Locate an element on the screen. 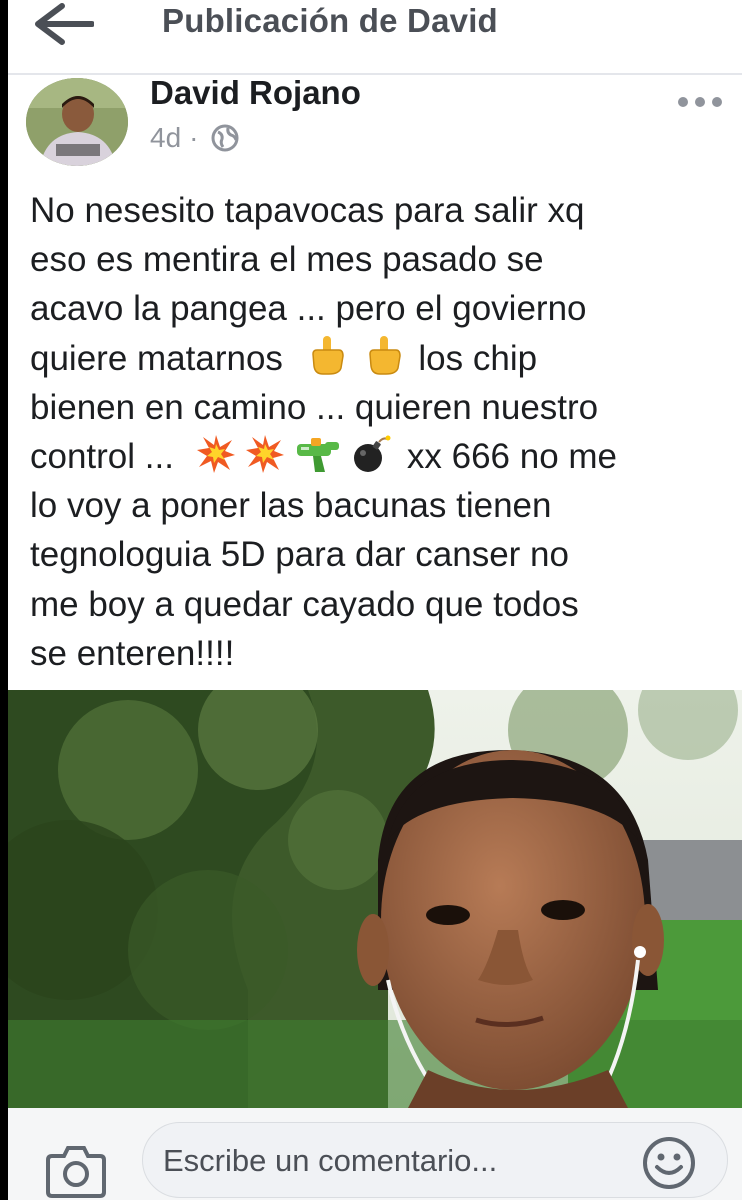 Image resolution: width=742 pixels, height=1200 pixels. camera-button is located at coordinates (76, 1170).